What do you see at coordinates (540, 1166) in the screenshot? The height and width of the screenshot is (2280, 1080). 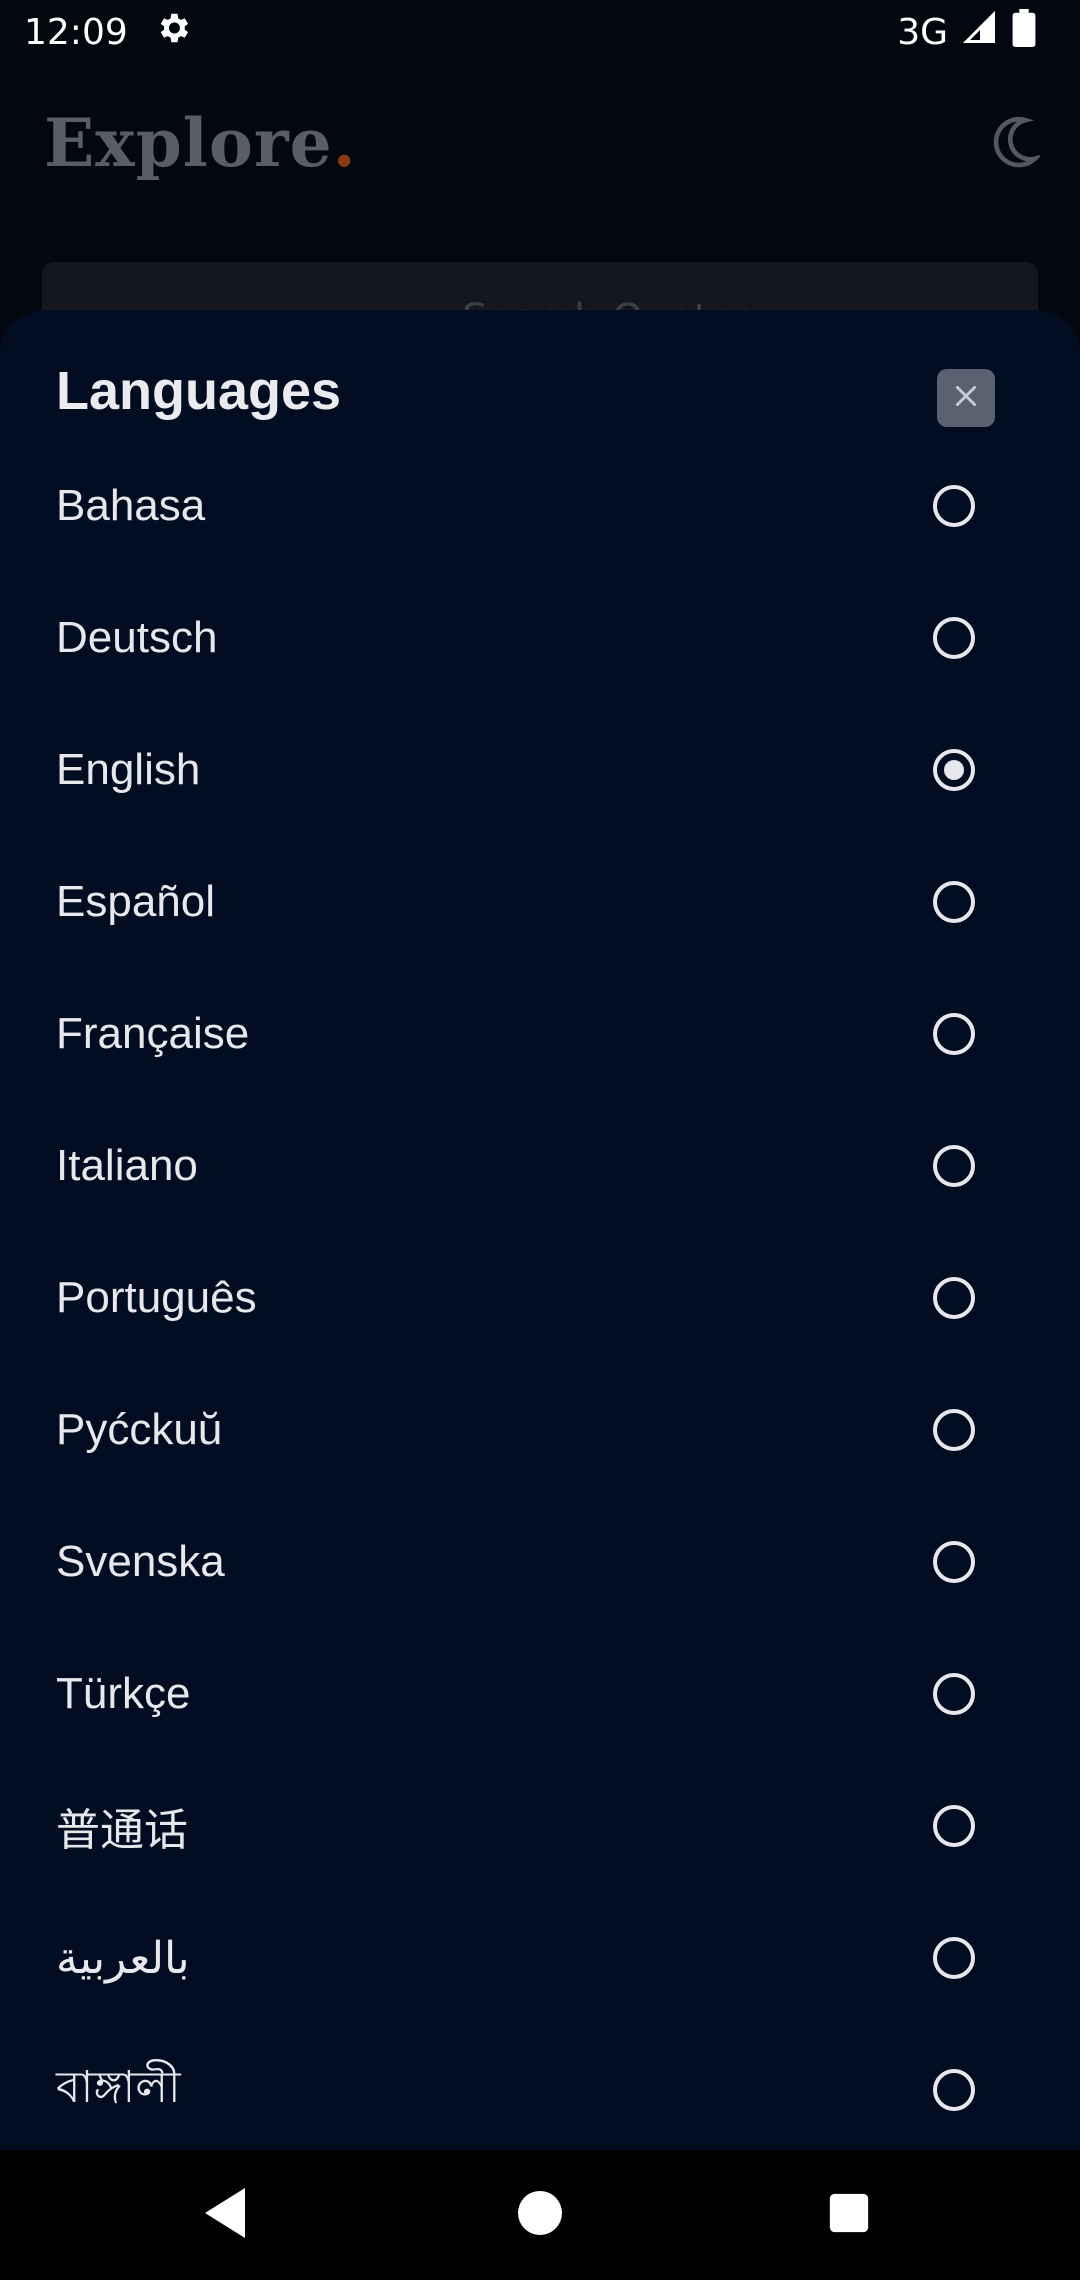 I see `language-option: Italiano` at bounding box center [540, 1166].